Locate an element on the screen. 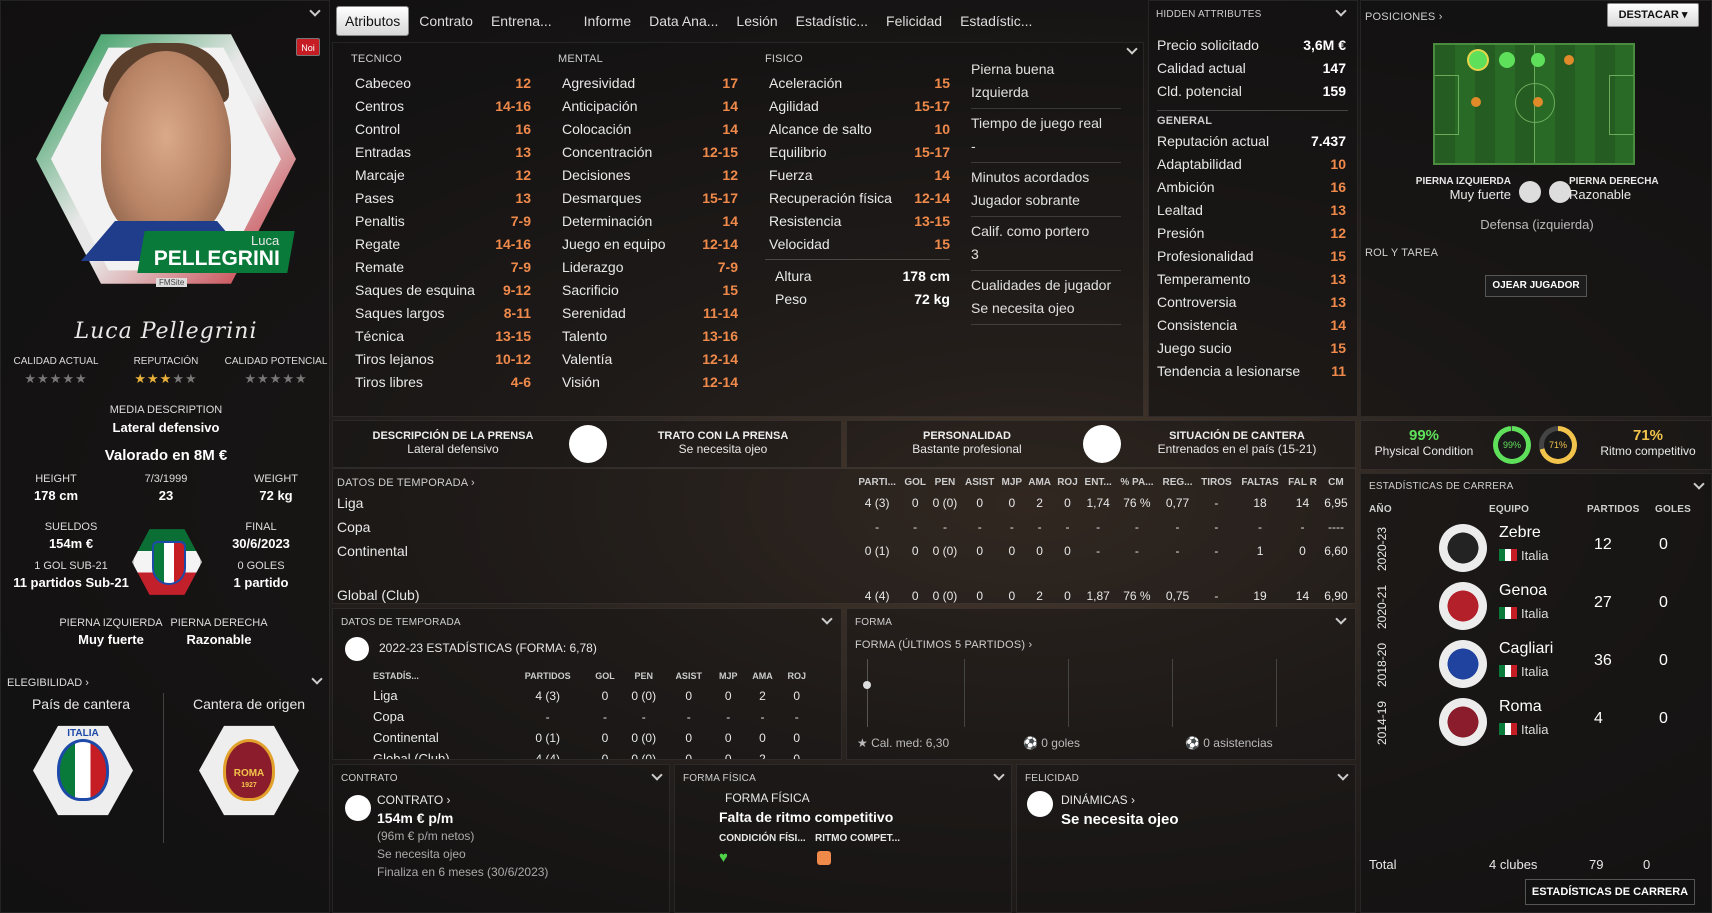 This screenshot has width=1712, height=913. player-portrait: Luca PELLEGRINI FMSite is located at coordinates (166, 161).